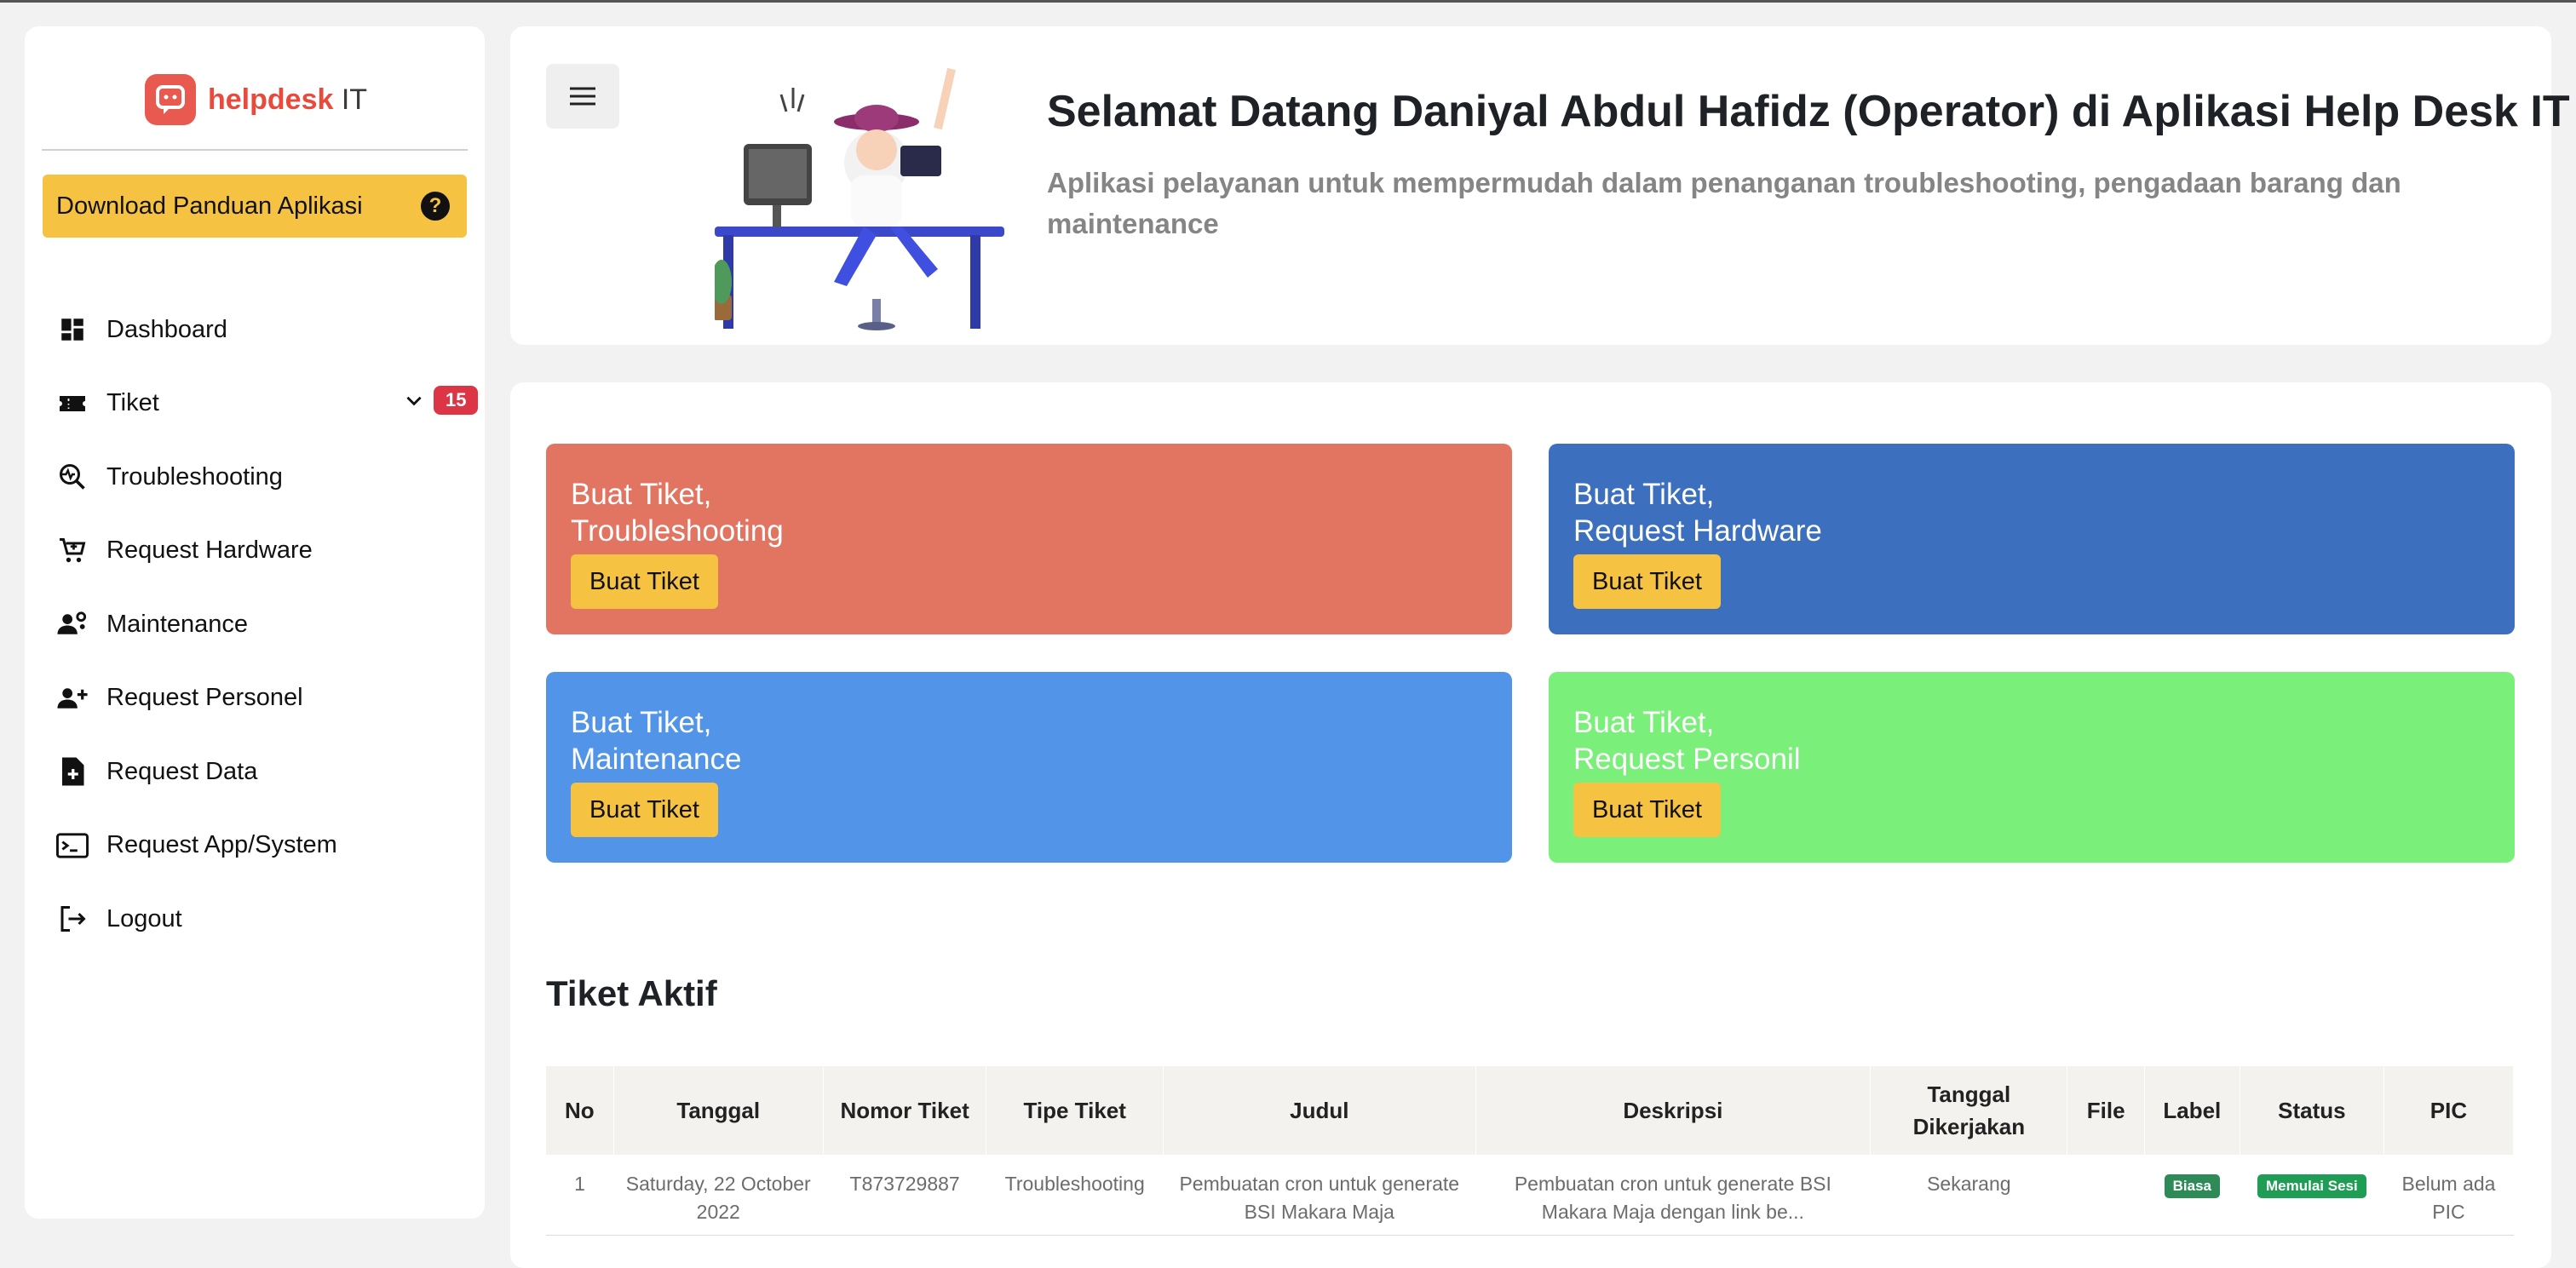  Describe the element at coordinates (210, 206) in the screenshot. I see `download-guide-label: Download Panduan Aplikasi` at that location.